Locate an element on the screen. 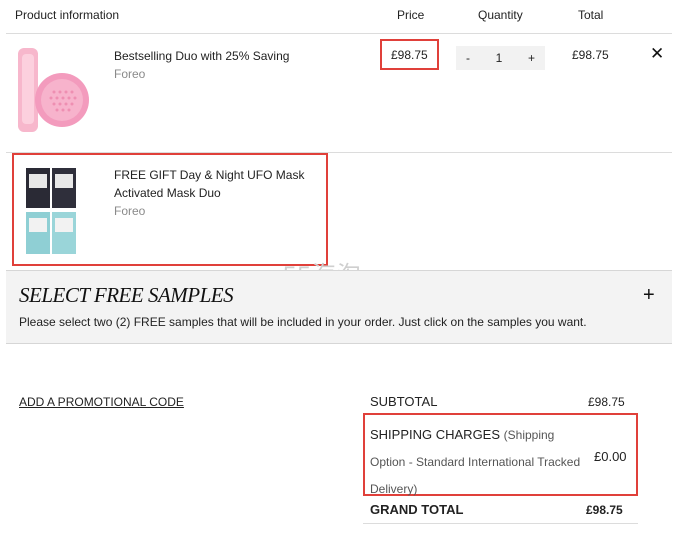 The height and width of the screenshot is (544, 676). product-name: Bestselling Duo with 25% Saving is located at coordinates (201, 56).